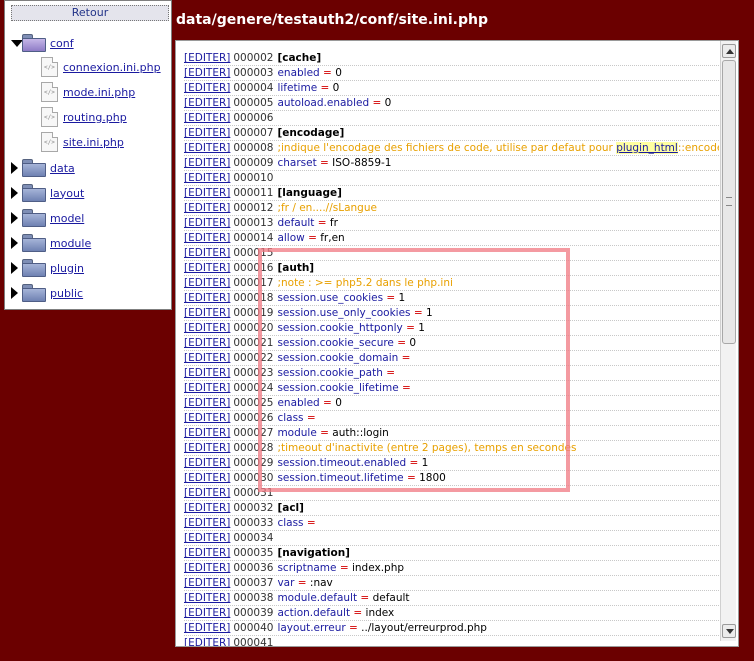 The width and height of the screenshot is (754, 661). Describe the element at coordinates (729, 631) in the screenshot. I see `scroll-down-button` at that location.